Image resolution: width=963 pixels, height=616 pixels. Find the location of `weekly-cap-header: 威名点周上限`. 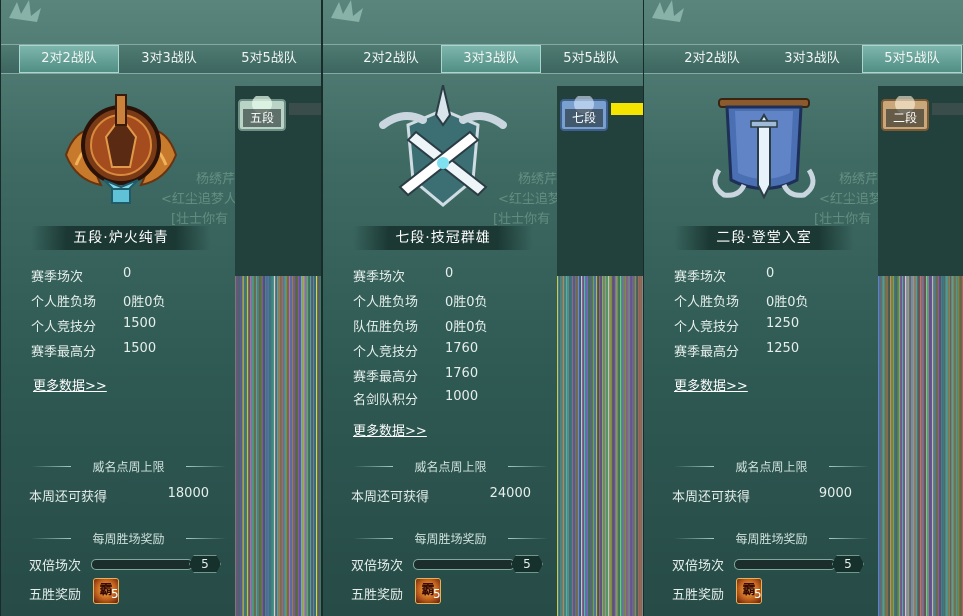

weekly-cap-header: 威名点周上限 is located at coordinates (128, 466).